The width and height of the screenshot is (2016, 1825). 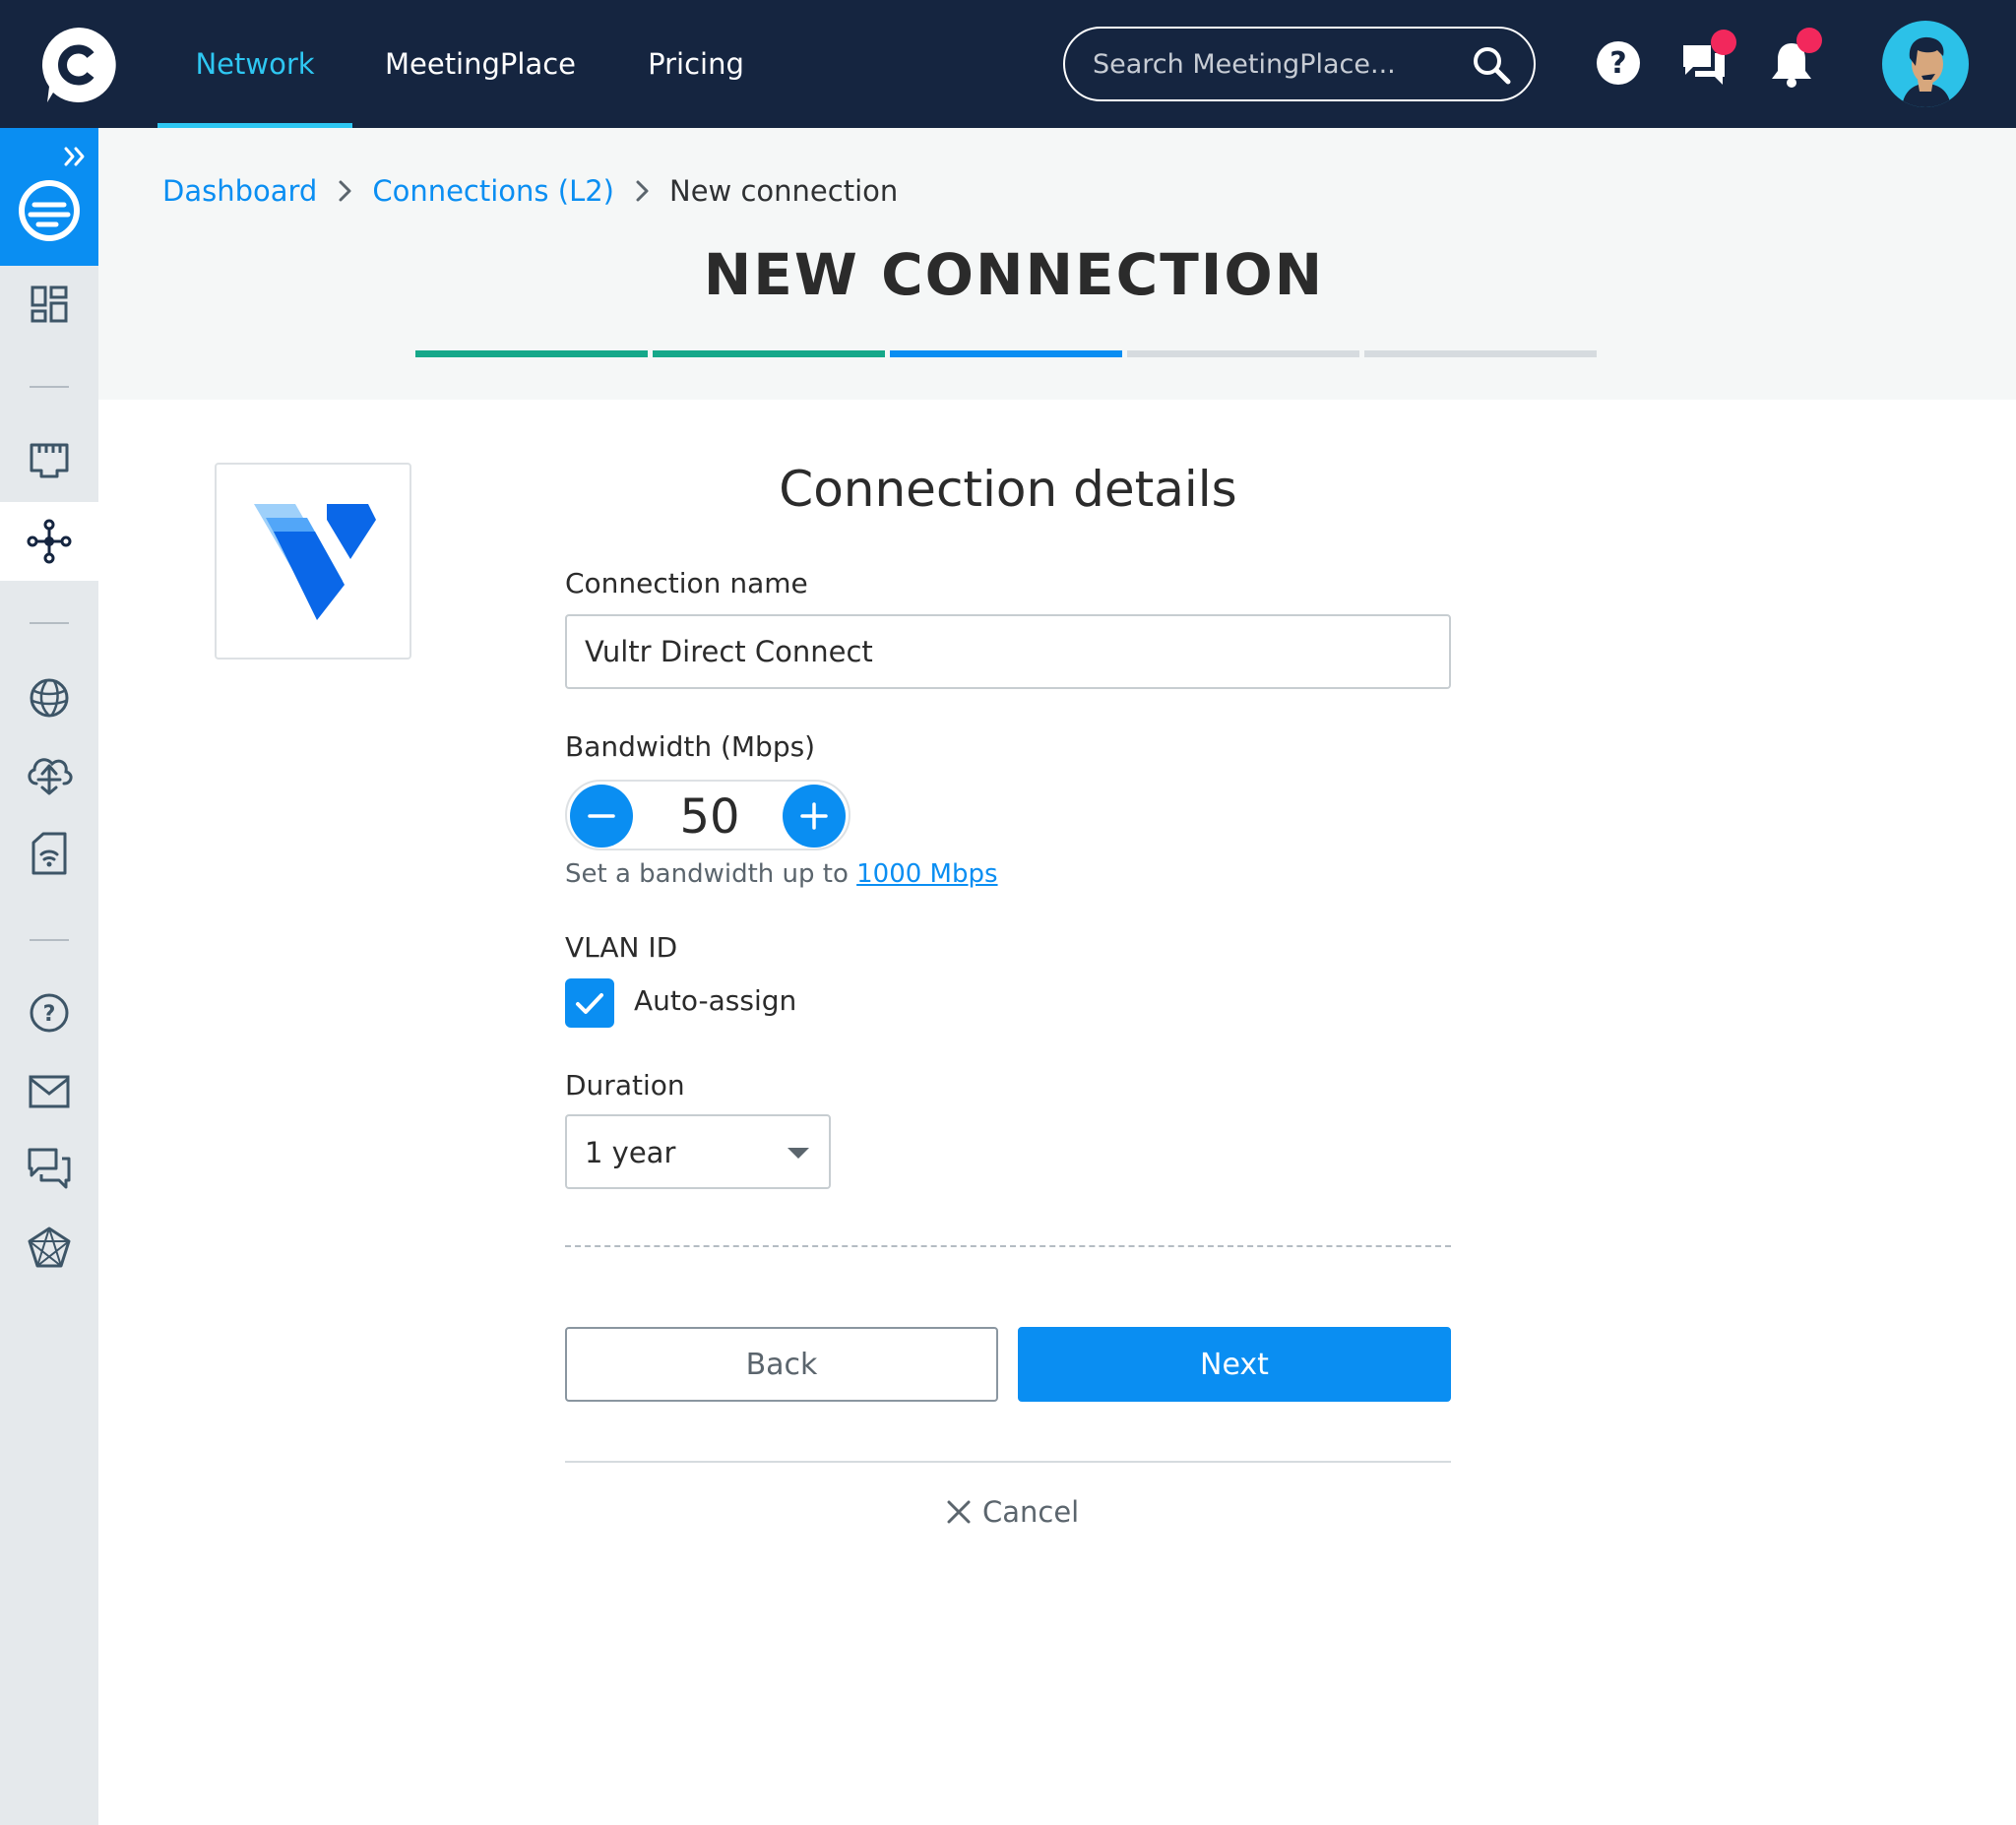 I want to click on nav-meetingplace: MeetingPlace, so click(x=480, y=64).